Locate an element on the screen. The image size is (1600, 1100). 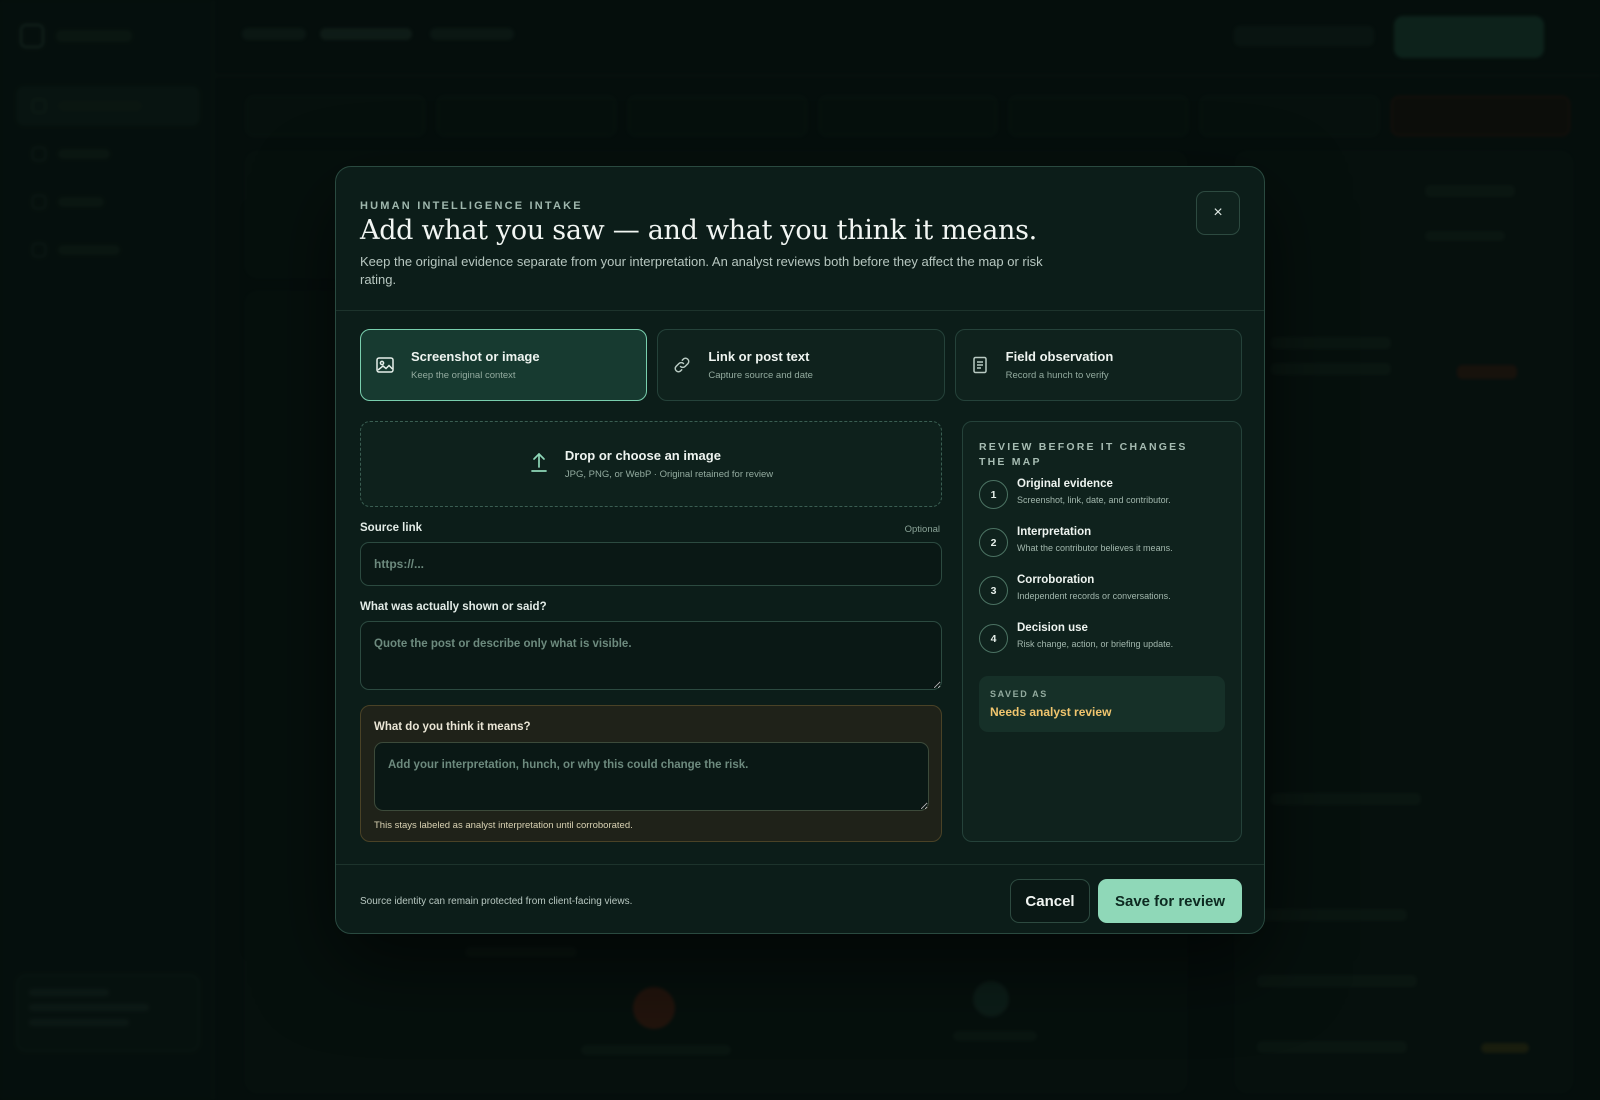
close-icon: × is located at coordinates (1218, 212).